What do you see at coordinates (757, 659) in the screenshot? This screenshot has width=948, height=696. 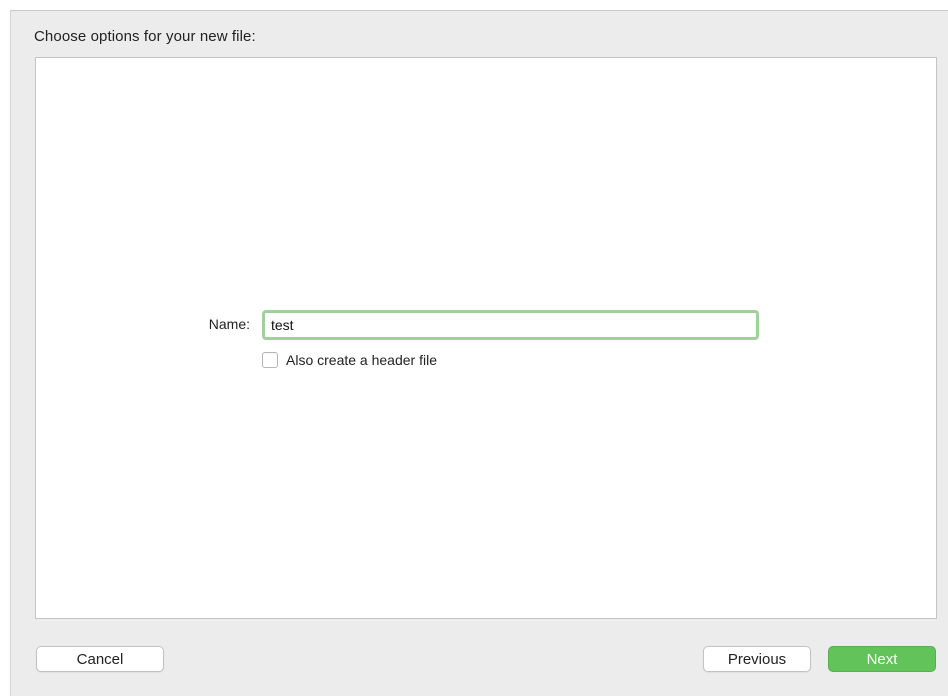 I see `previous-button: Previous` at bounding box center [757, 659].